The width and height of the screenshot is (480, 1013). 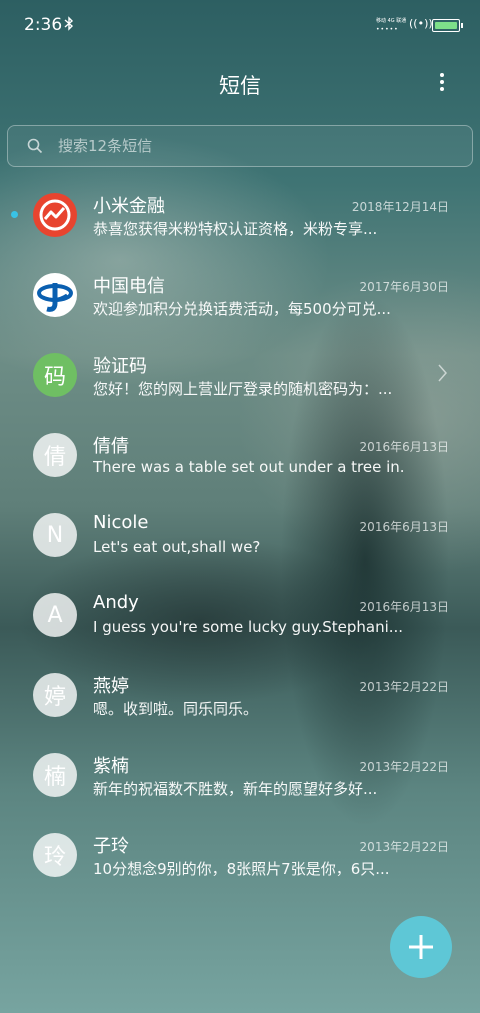 What do you see at coordinates (400, 207) in the screenshot?
I see `conversation-date: 2018年12月14日` at bounding box center [400, 207].